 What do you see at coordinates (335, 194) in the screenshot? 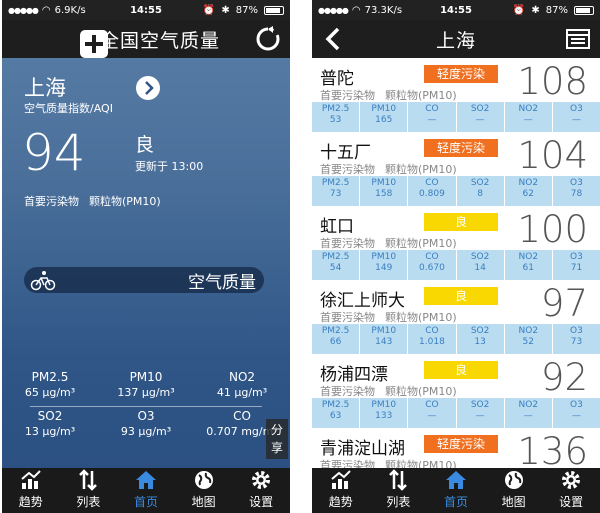
I see `metric-value: 73` at bounding box center [335, 194].